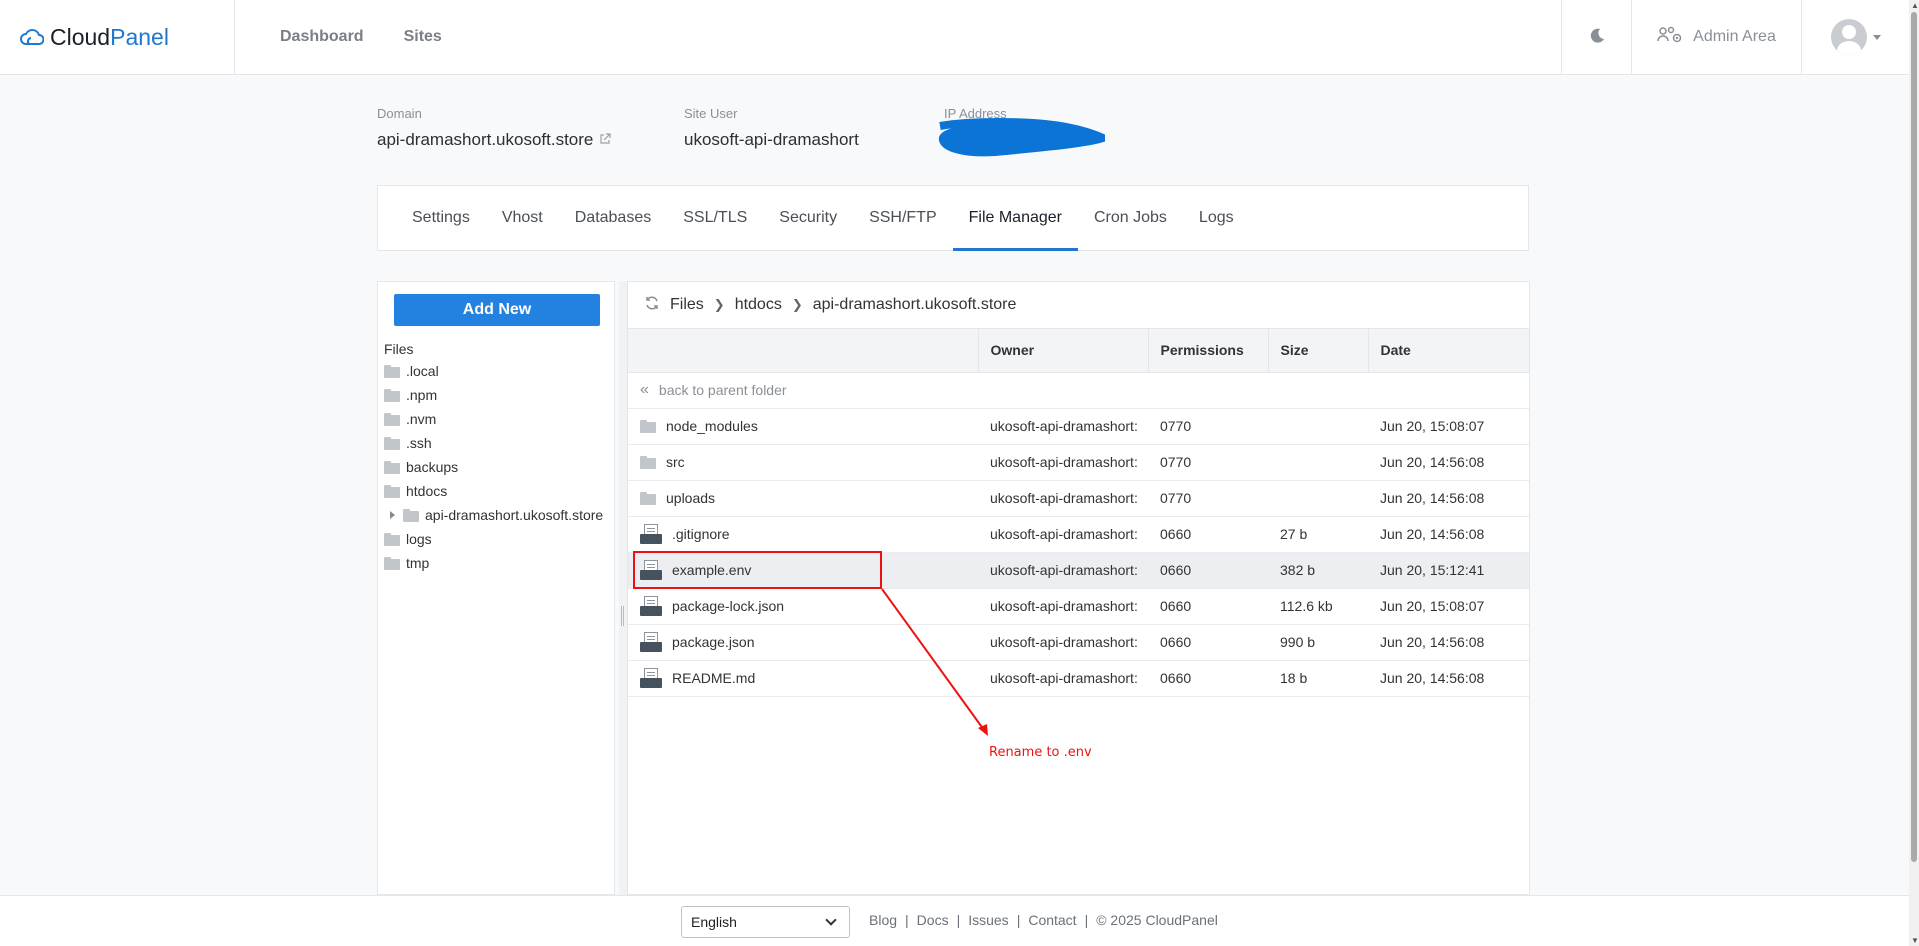 The image size is (1919, 946). I want to click on scroll-down-icon: ▼, so click(1915, 940).